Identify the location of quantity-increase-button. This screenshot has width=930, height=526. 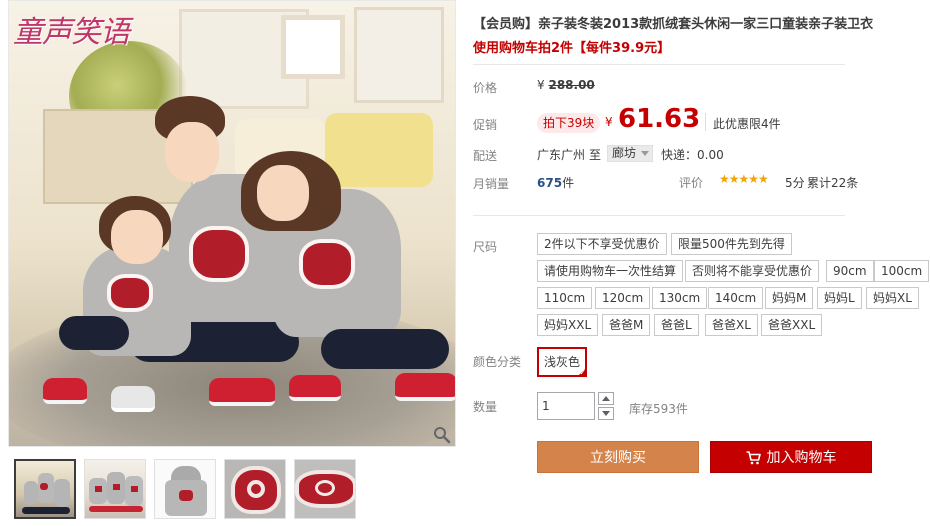
(606, 398).